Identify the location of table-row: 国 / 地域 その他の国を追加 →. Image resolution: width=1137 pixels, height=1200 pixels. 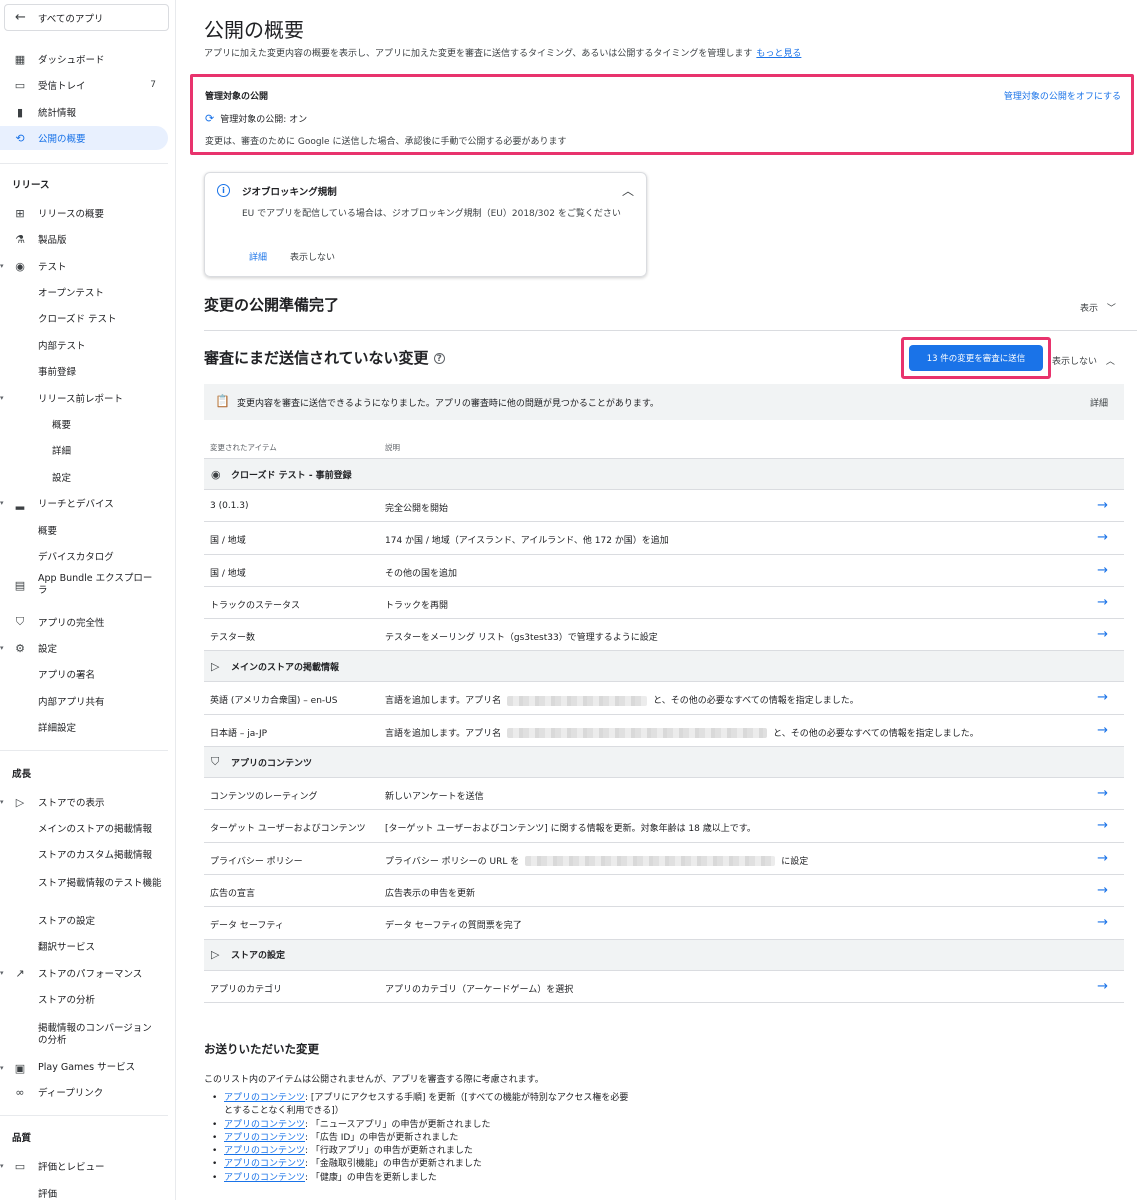
(664, 569).